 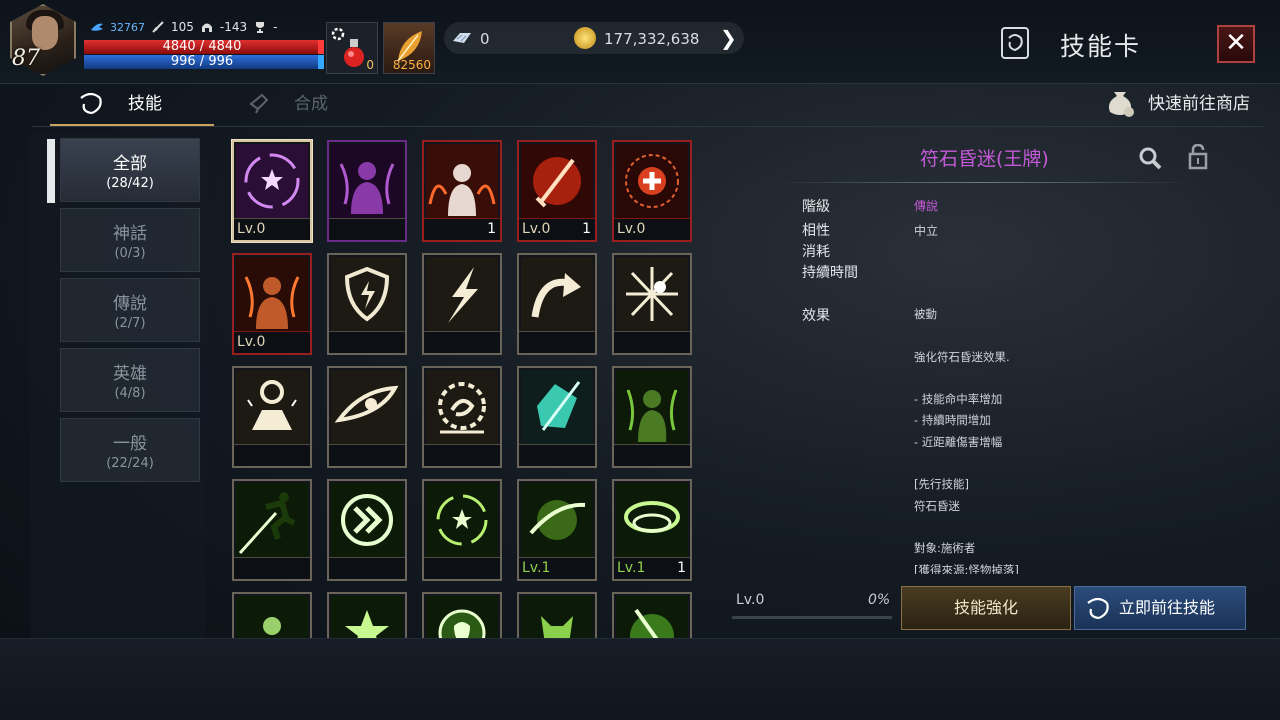 I want to click on potion-icon, so click(x=354, y=53).